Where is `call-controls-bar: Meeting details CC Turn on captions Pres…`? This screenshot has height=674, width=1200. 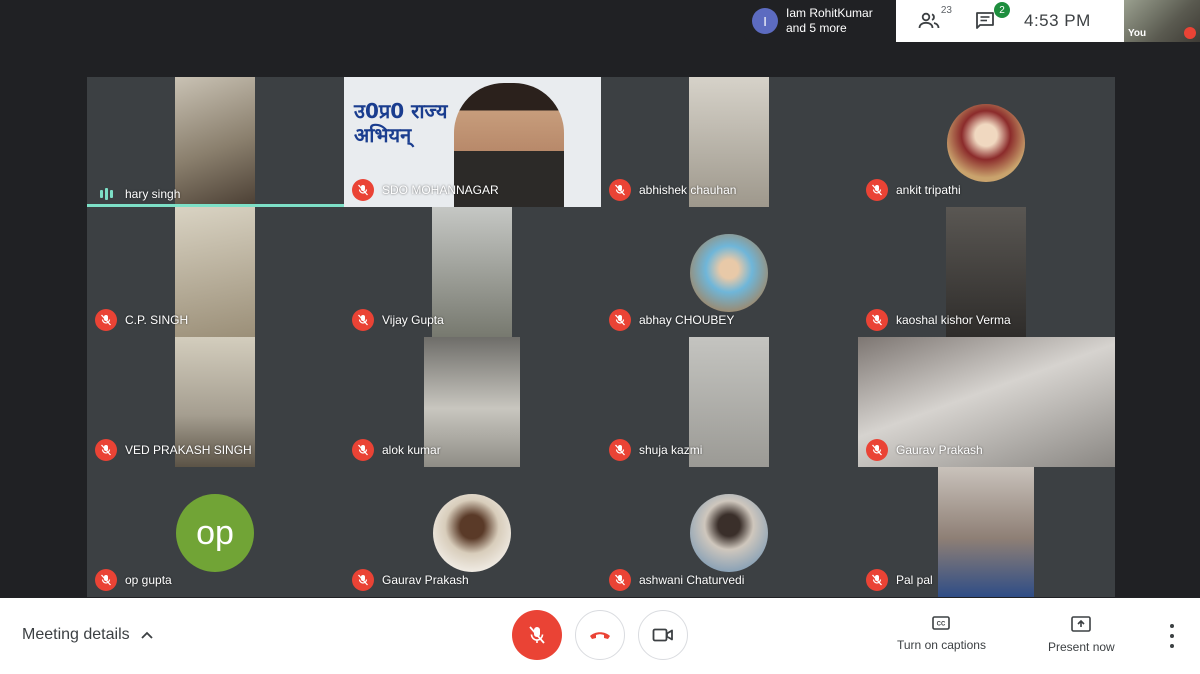 call-controls-bar: Meeting details CC Turn on captions Pres… is located at coordinates (600, 636).